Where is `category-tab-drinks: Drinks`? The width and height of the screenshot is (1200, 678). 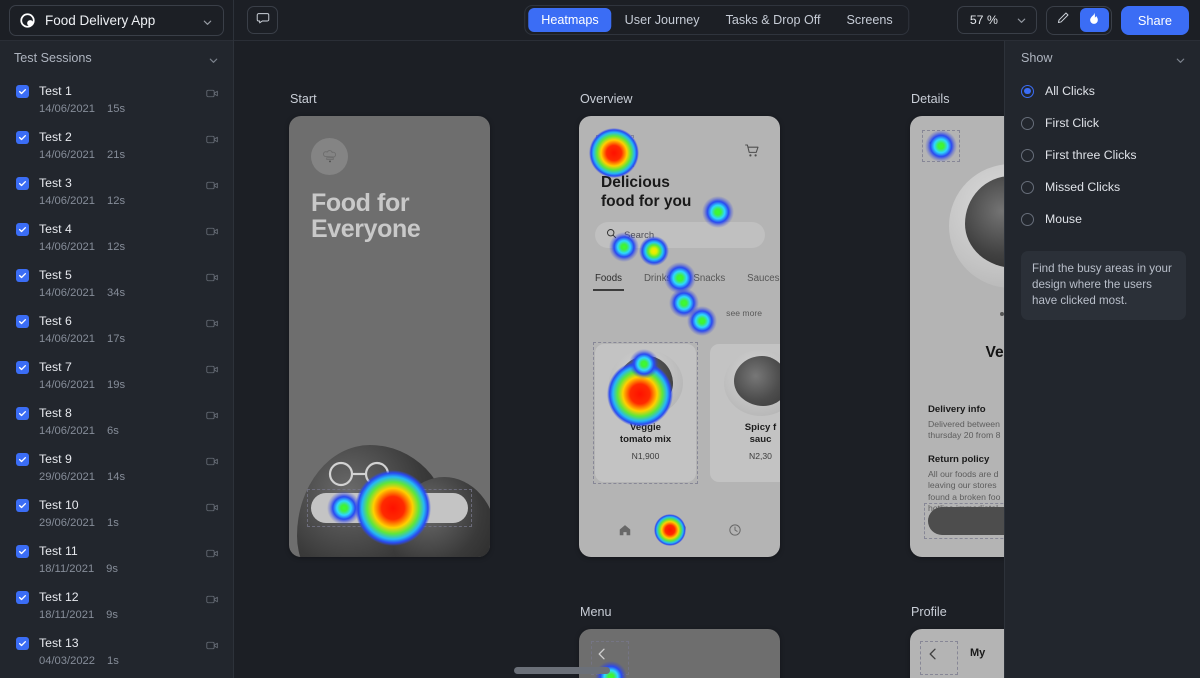 category-tab-drinks: Drinks is located at coordinates (657, 278).